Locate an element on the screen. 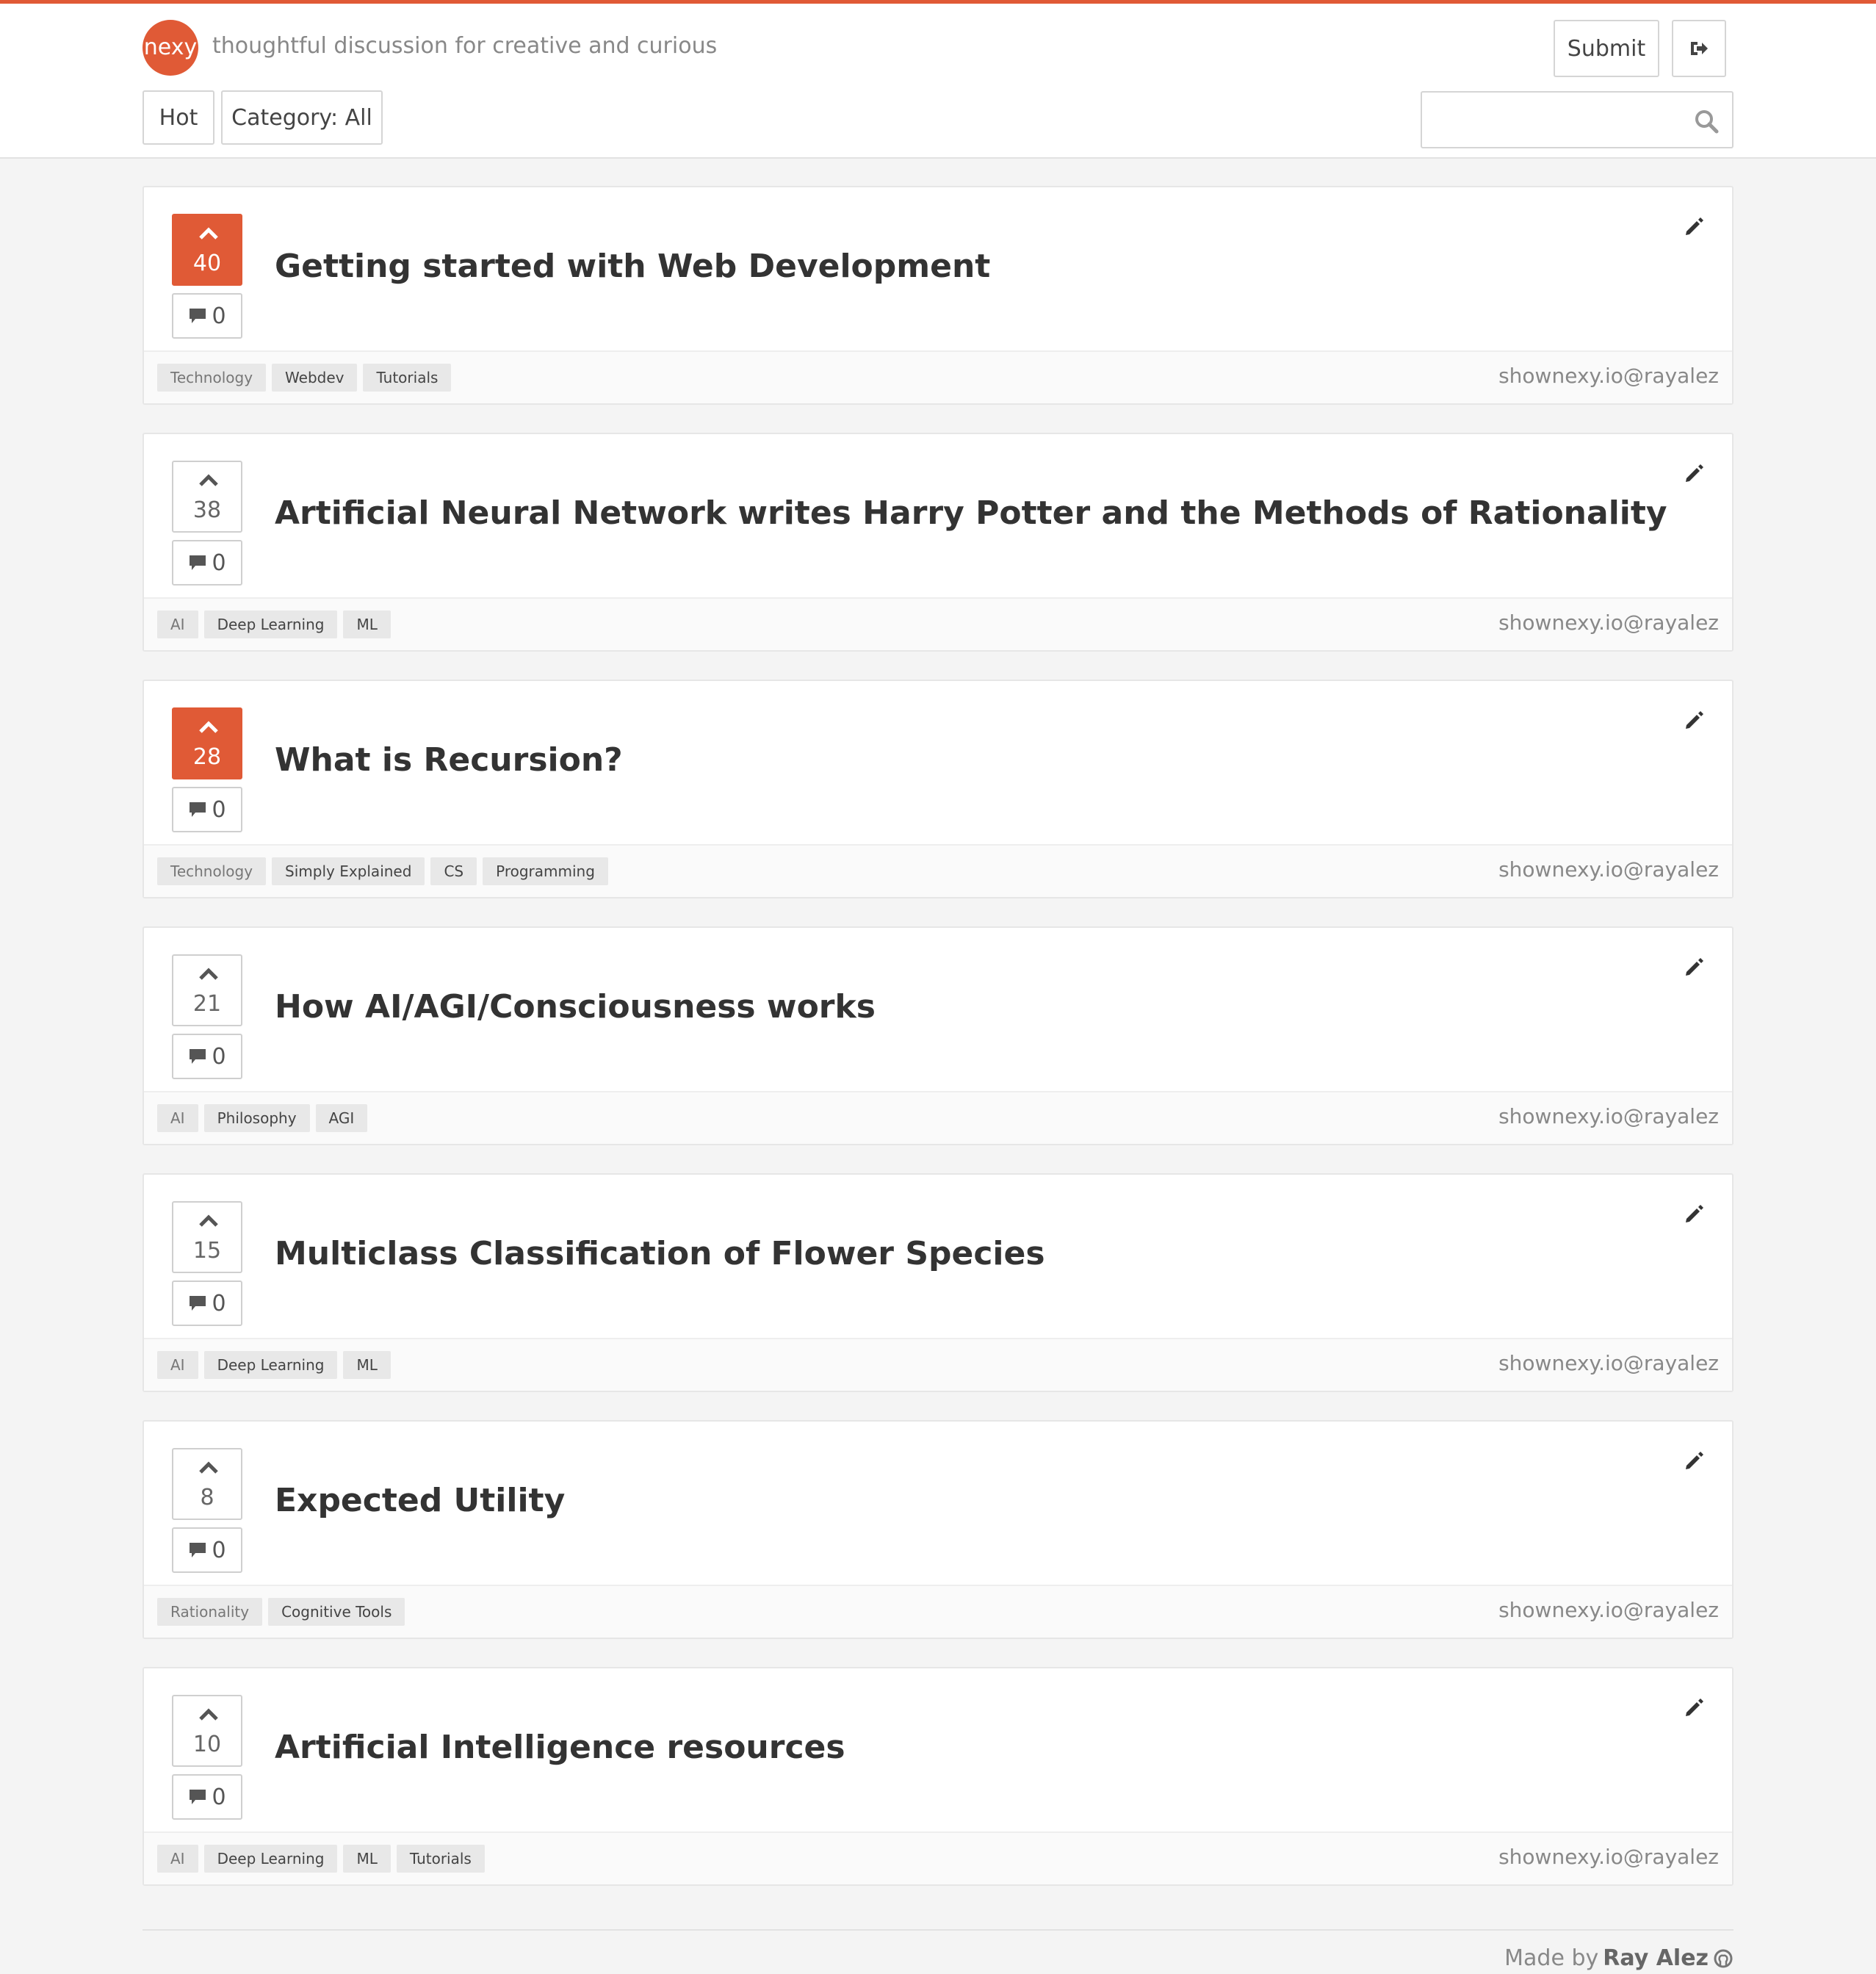  vote-count: 40 is located at coordinates (207, 264).